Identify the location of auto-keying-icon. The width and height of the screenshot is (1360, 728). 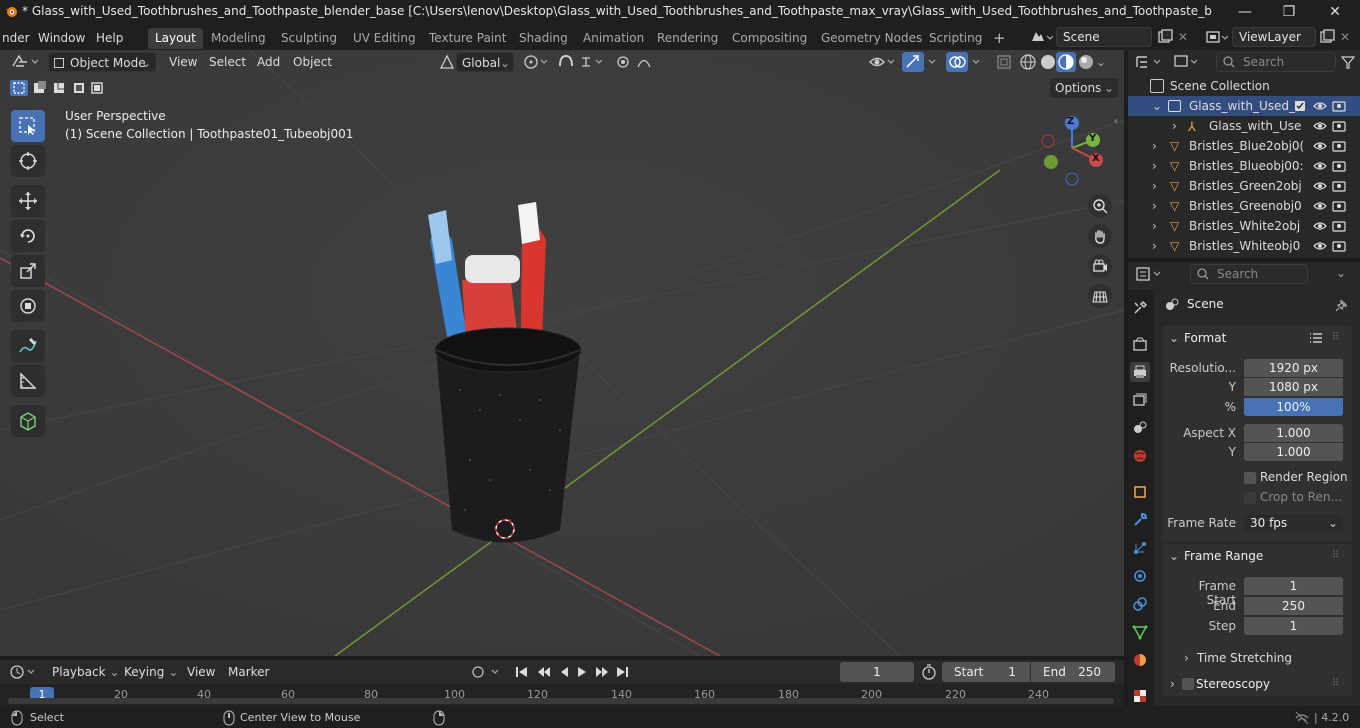
(486, 672).